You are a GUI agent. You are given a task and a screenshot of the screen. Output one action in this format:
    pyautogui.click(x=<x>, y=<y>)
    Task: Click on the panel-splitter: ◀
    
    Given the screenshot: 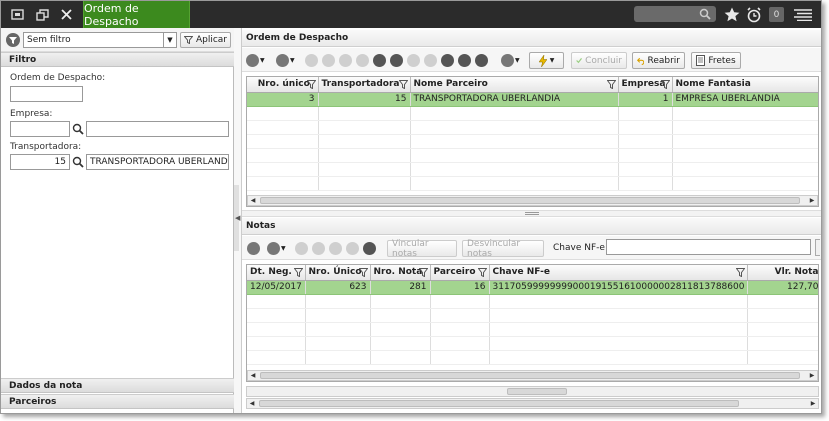 What is the action you would take?
    pyautogui.click(x=238, y=220)
    